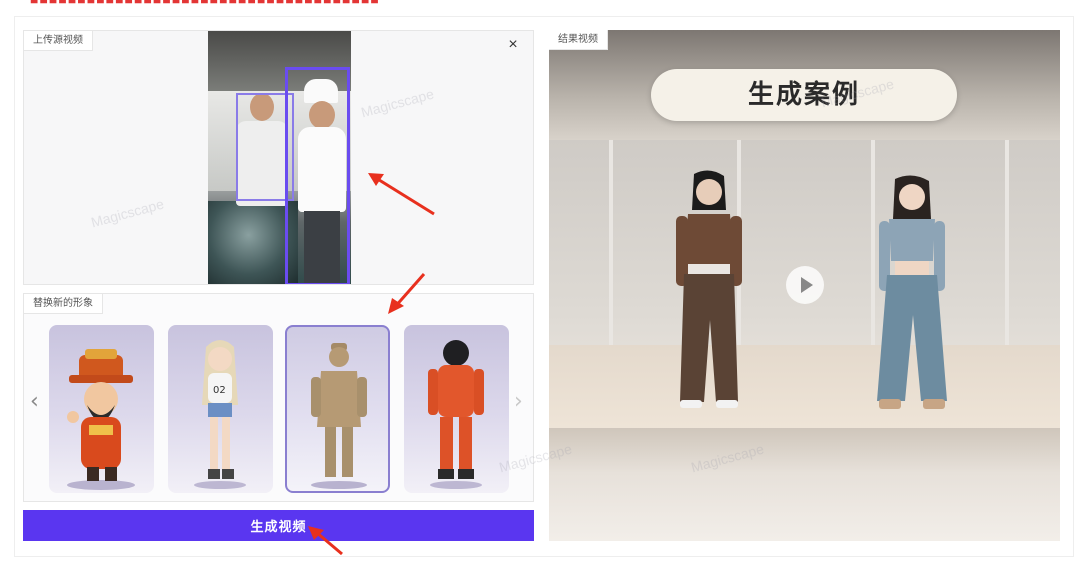  I want to click on anime-girl-figure: 02, so click(220, 414).